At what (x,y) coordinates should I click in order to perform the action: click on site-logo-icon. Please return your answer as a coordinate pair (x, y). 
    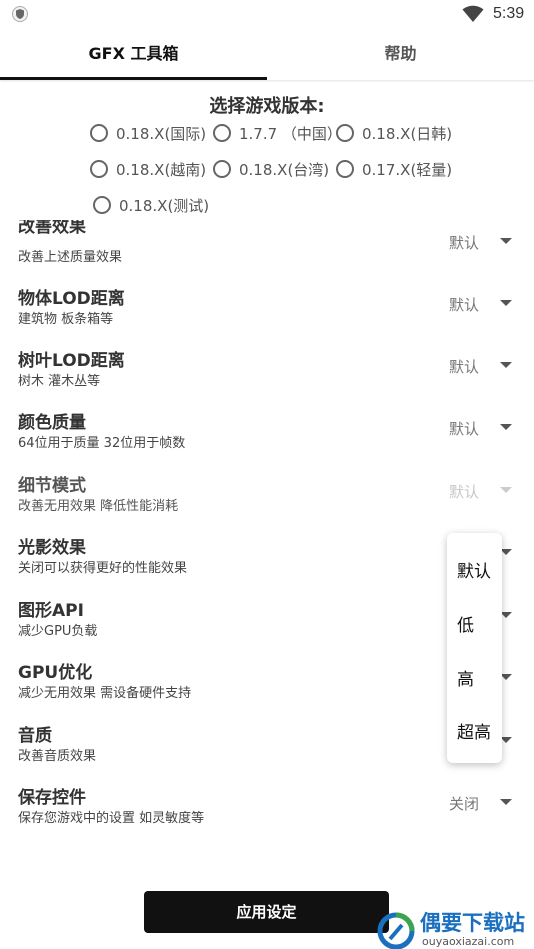
    Looking at the image, I should click on (396, 930).